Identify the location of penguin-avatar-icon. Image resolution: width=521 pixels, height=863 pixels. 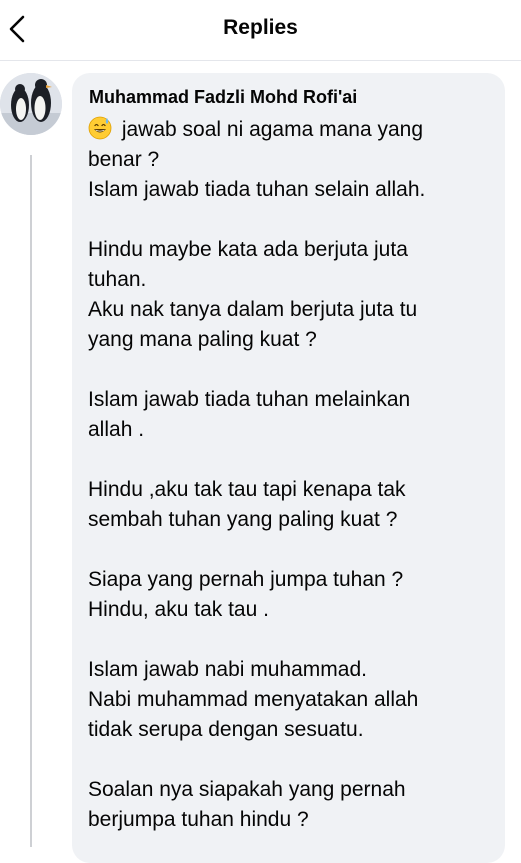
(31, 104).